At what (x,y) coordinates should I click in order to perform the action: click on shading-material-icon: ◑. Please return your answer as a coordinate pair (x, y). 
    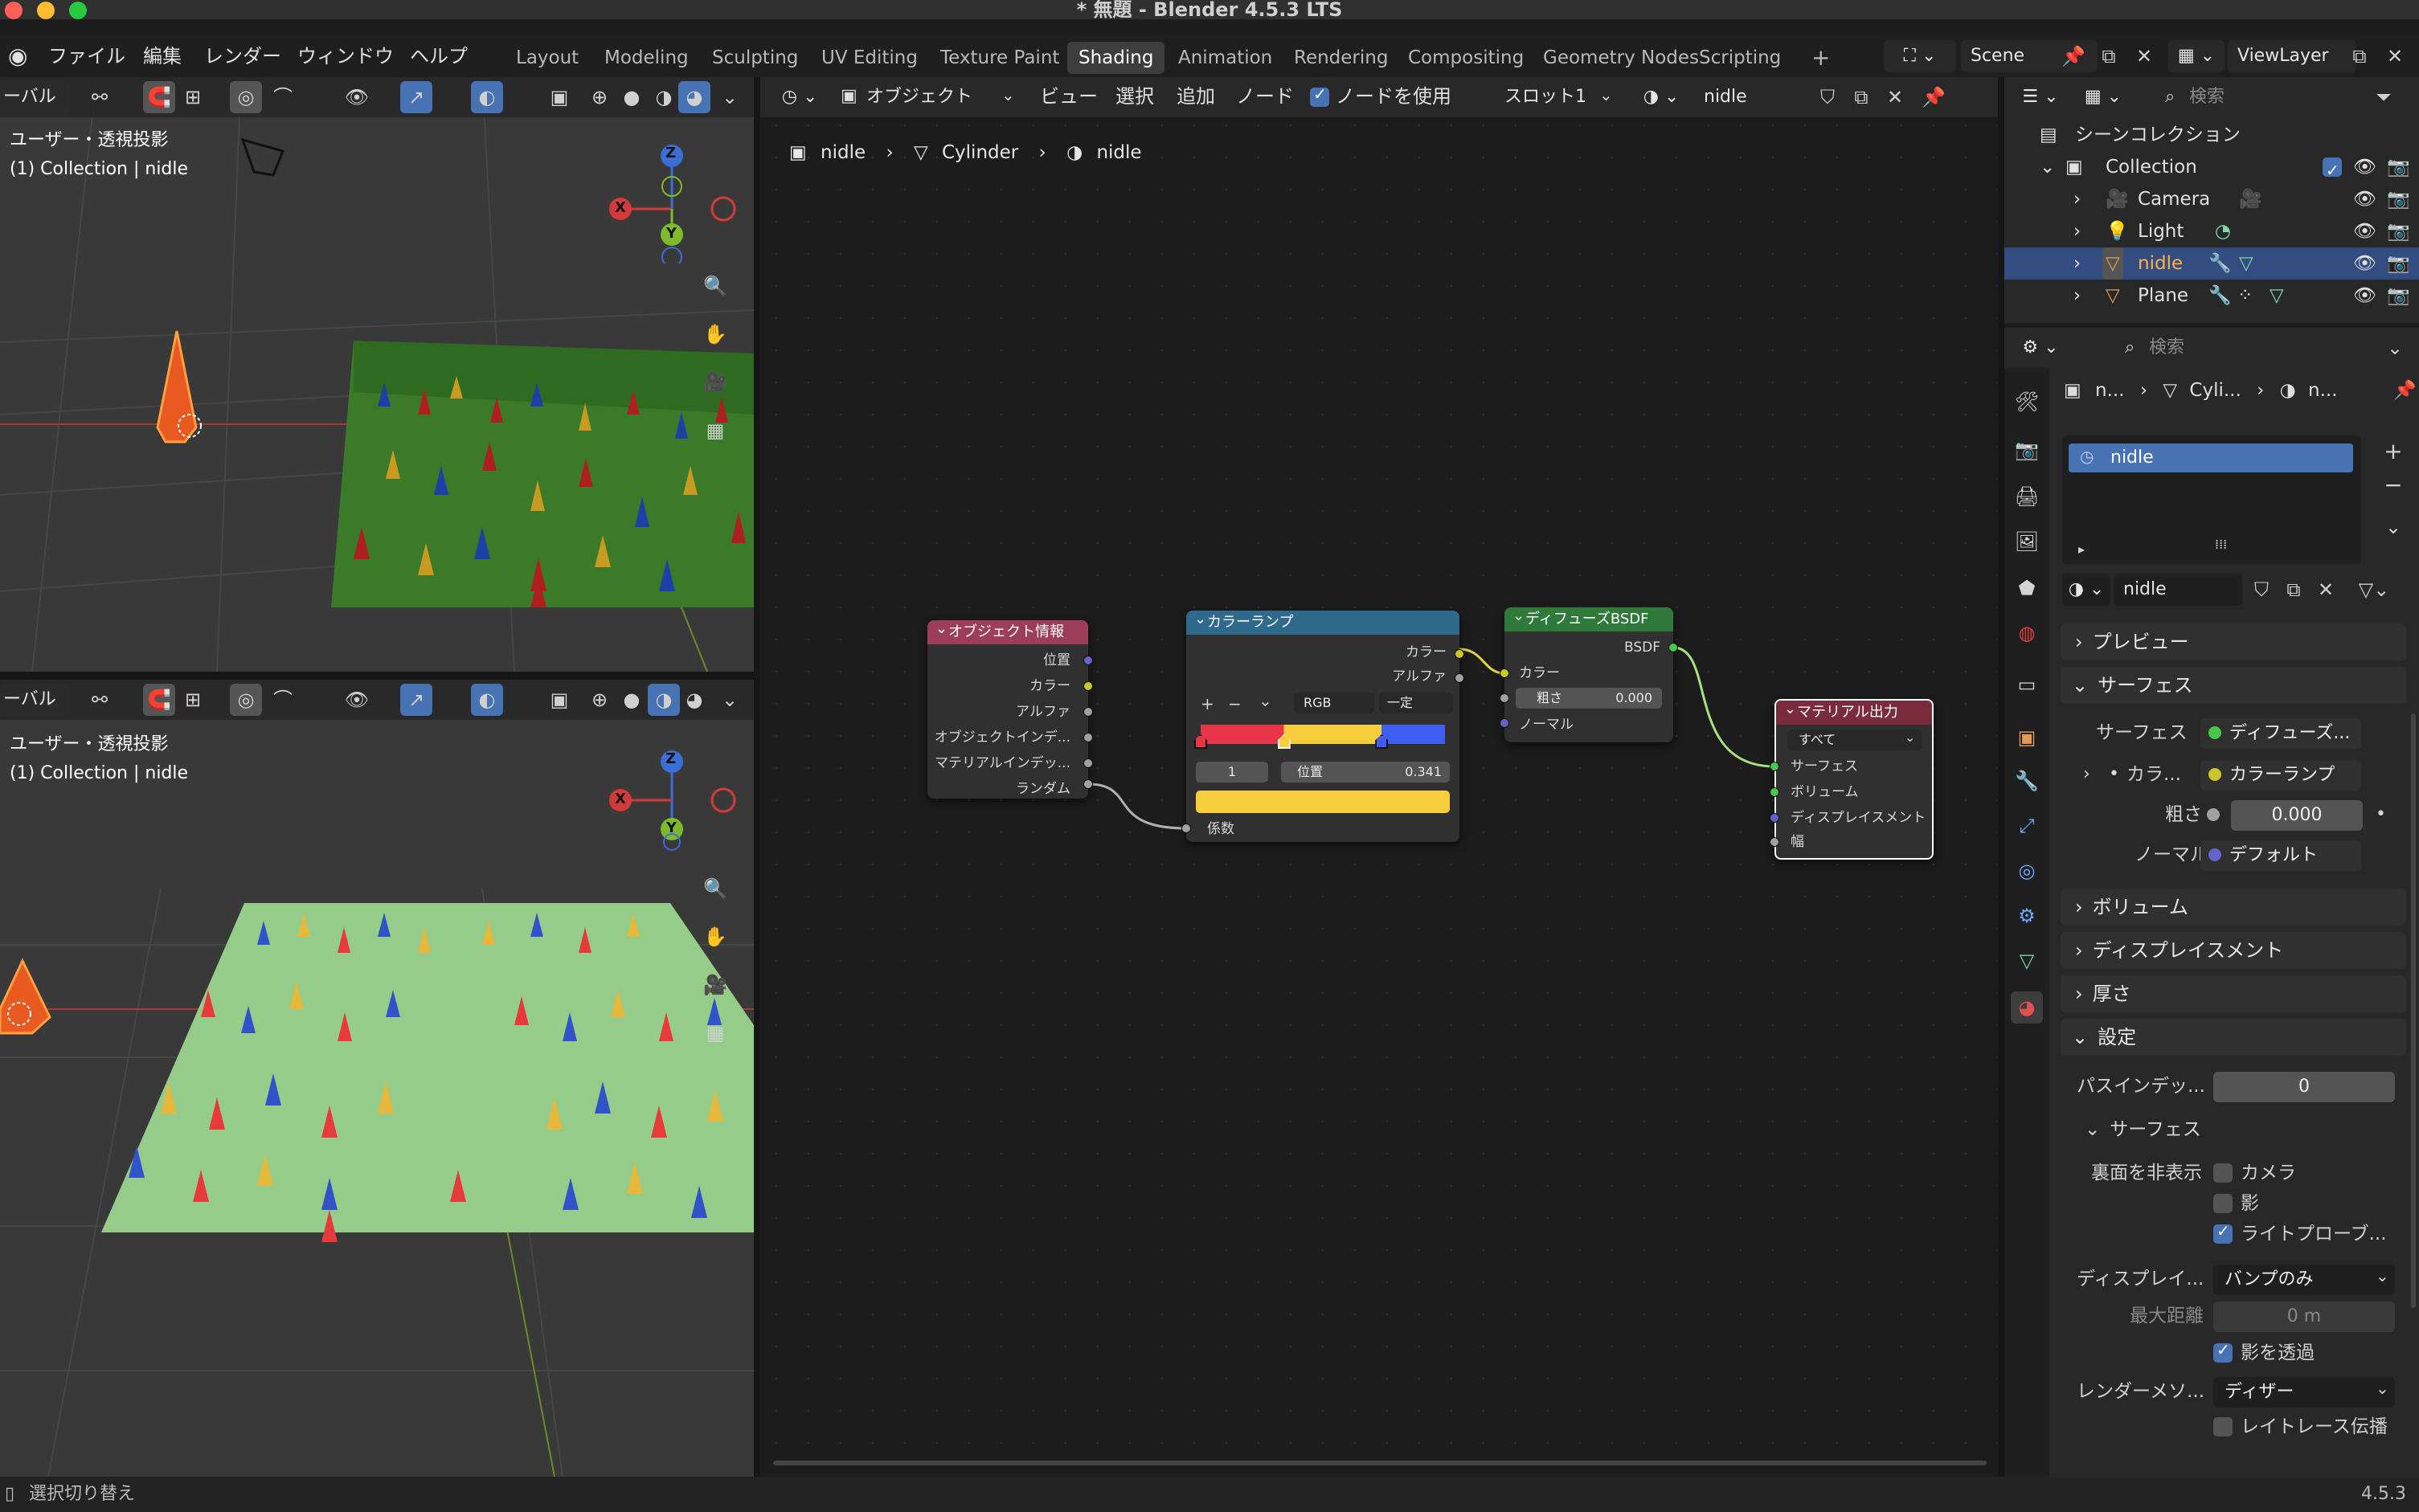
    Looking at the image, I should click on (664, 97).